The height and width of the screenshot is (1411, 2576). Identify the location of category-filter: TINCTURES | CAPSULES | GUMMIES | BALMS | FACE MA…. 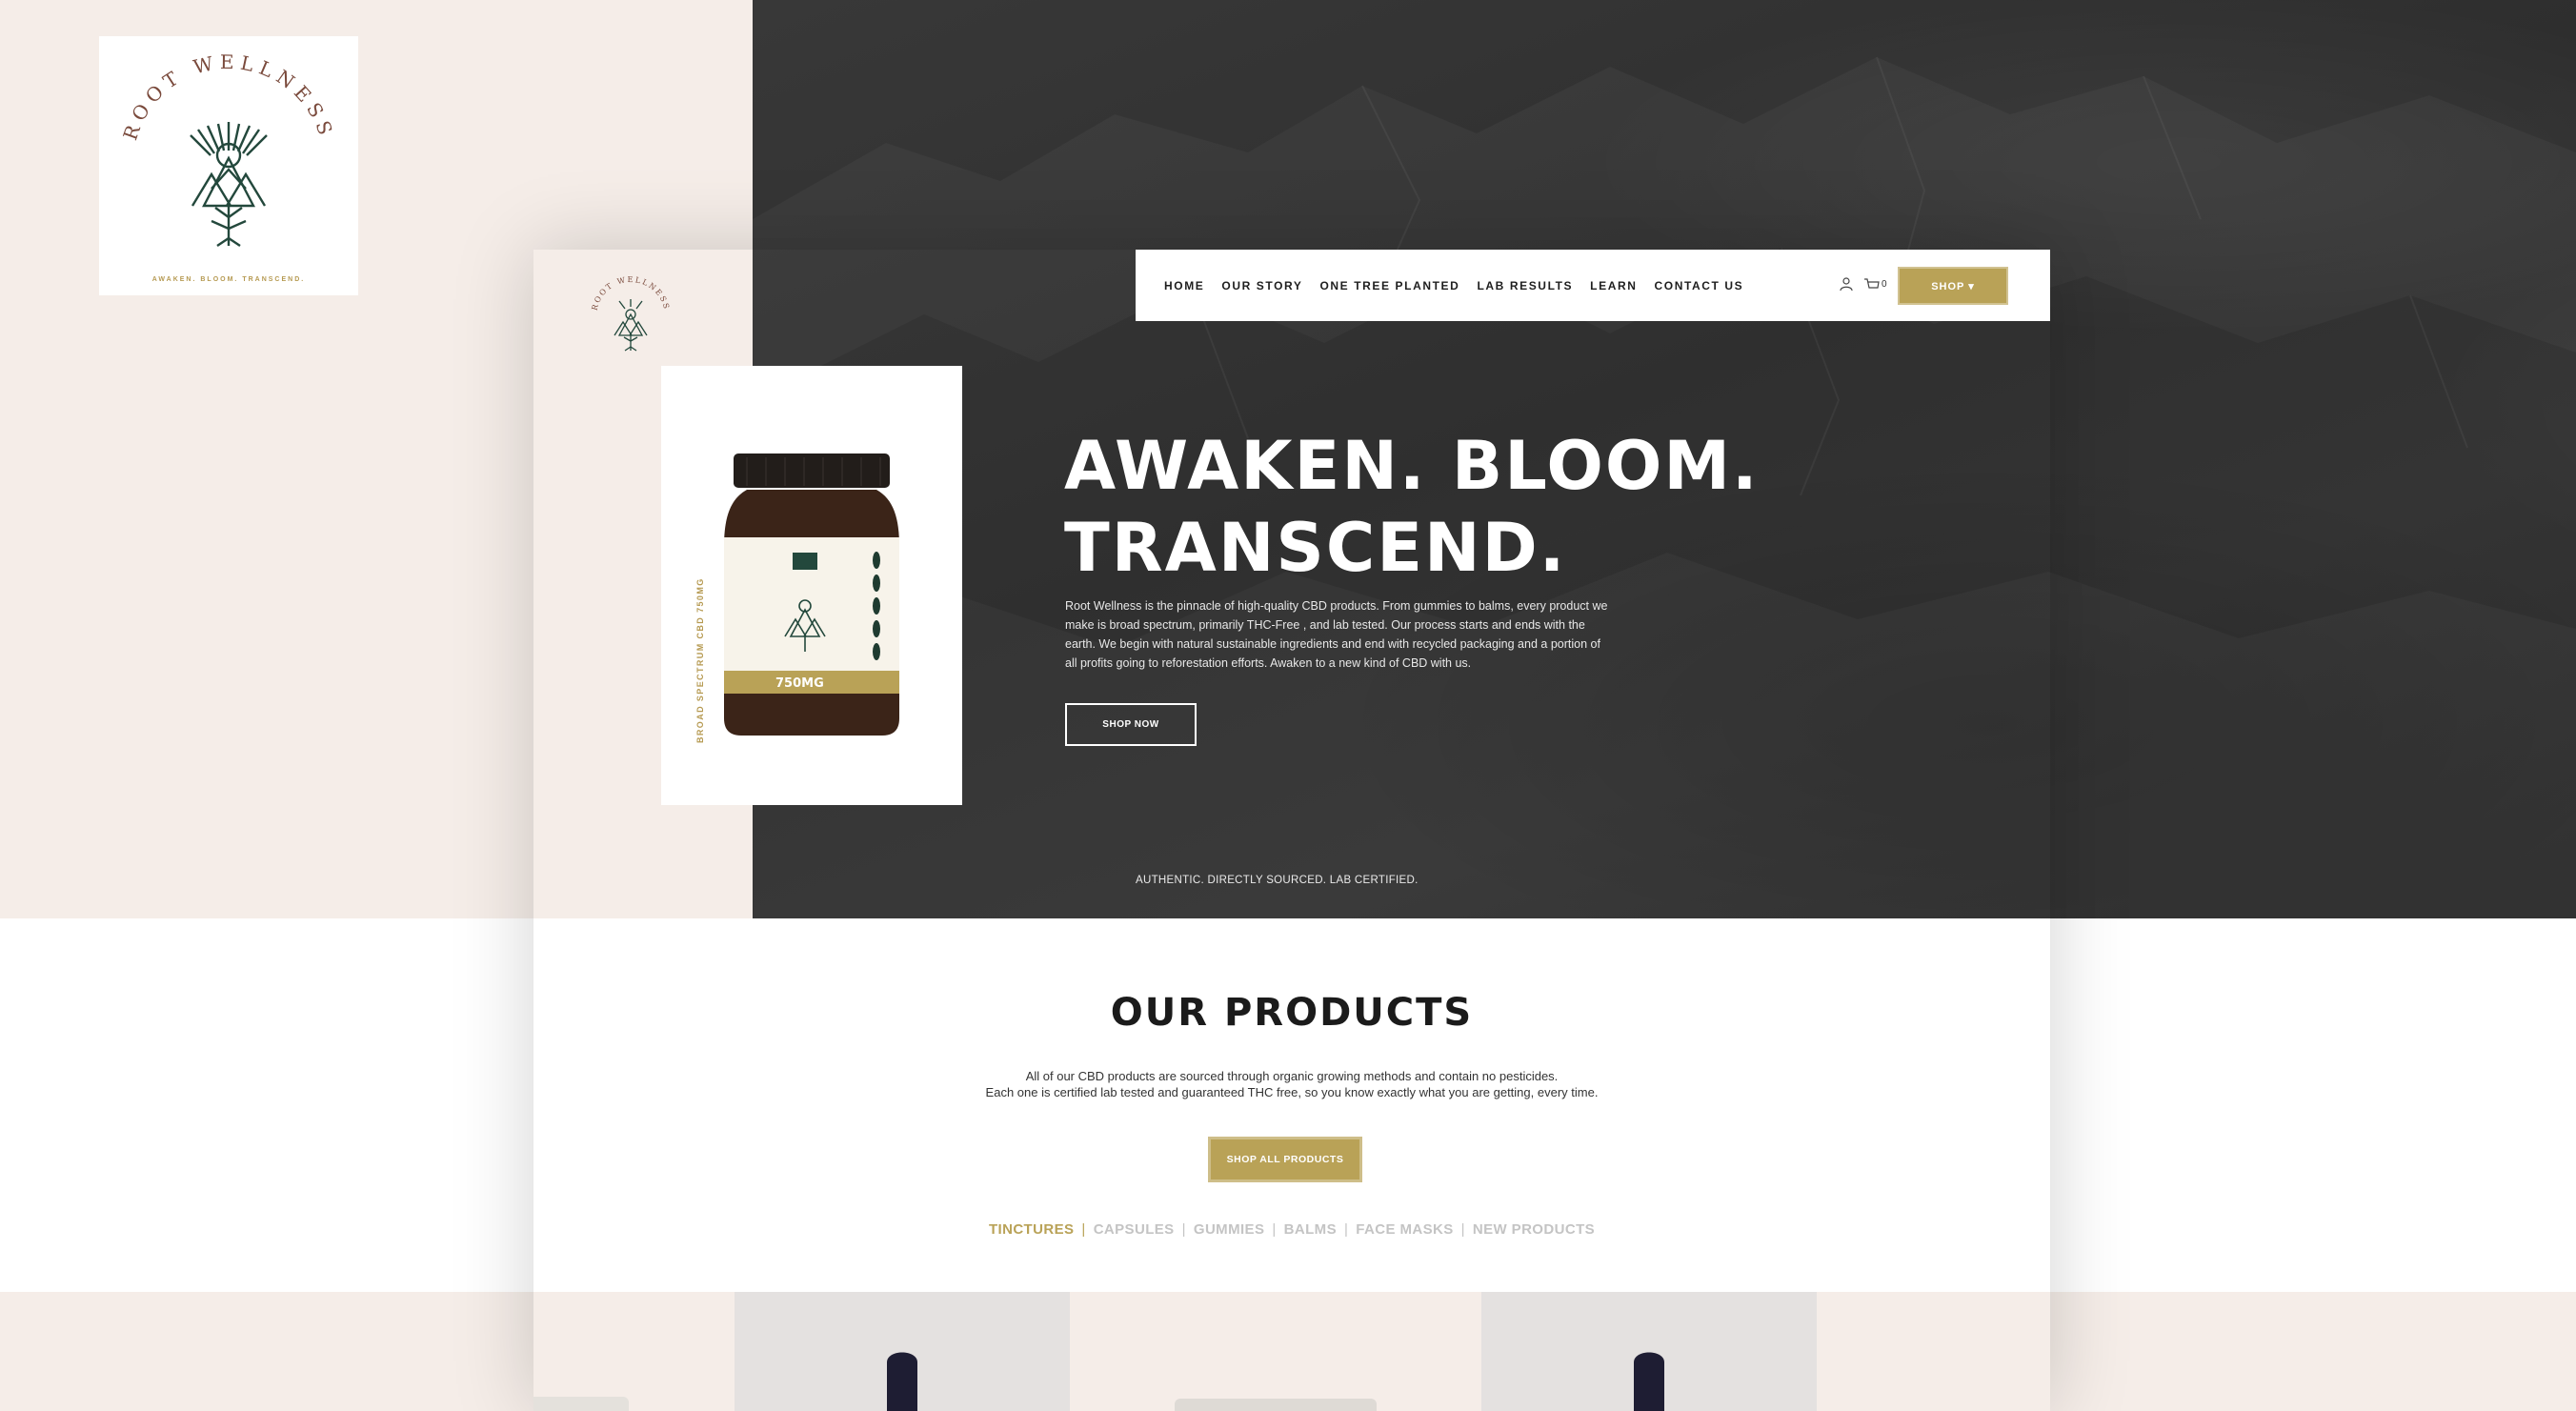
(1292, 1229).